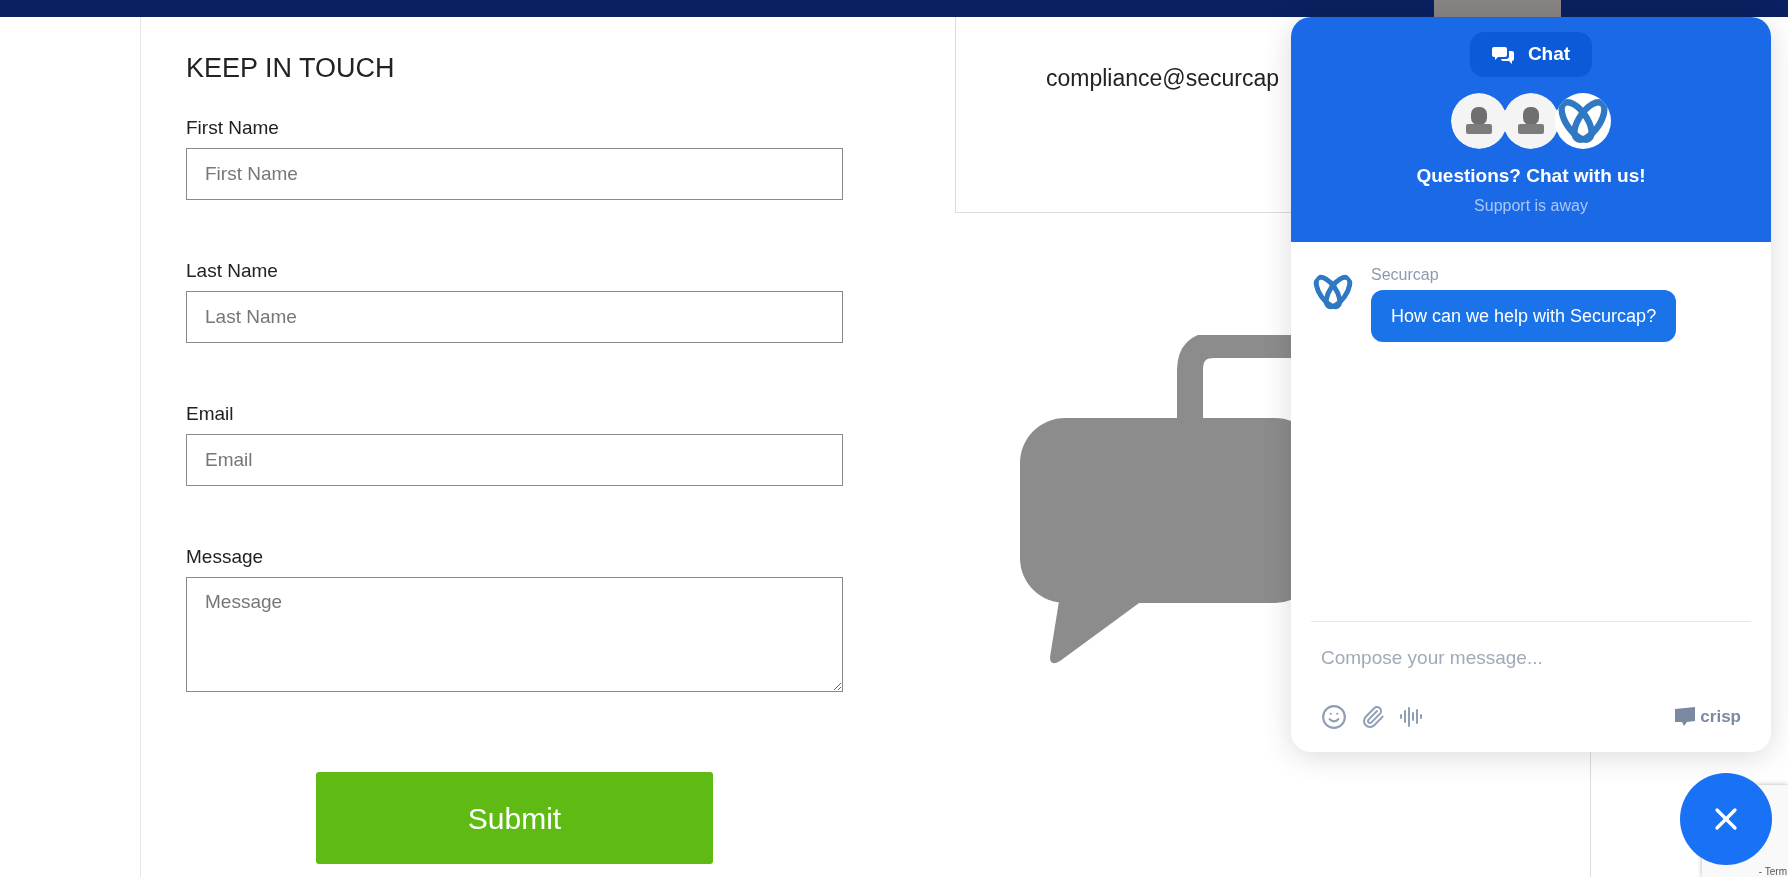  Describe the element at coordinates (291, 68) in the screenshot. I see `form-title: KEEP IN TOUCH` at that location.